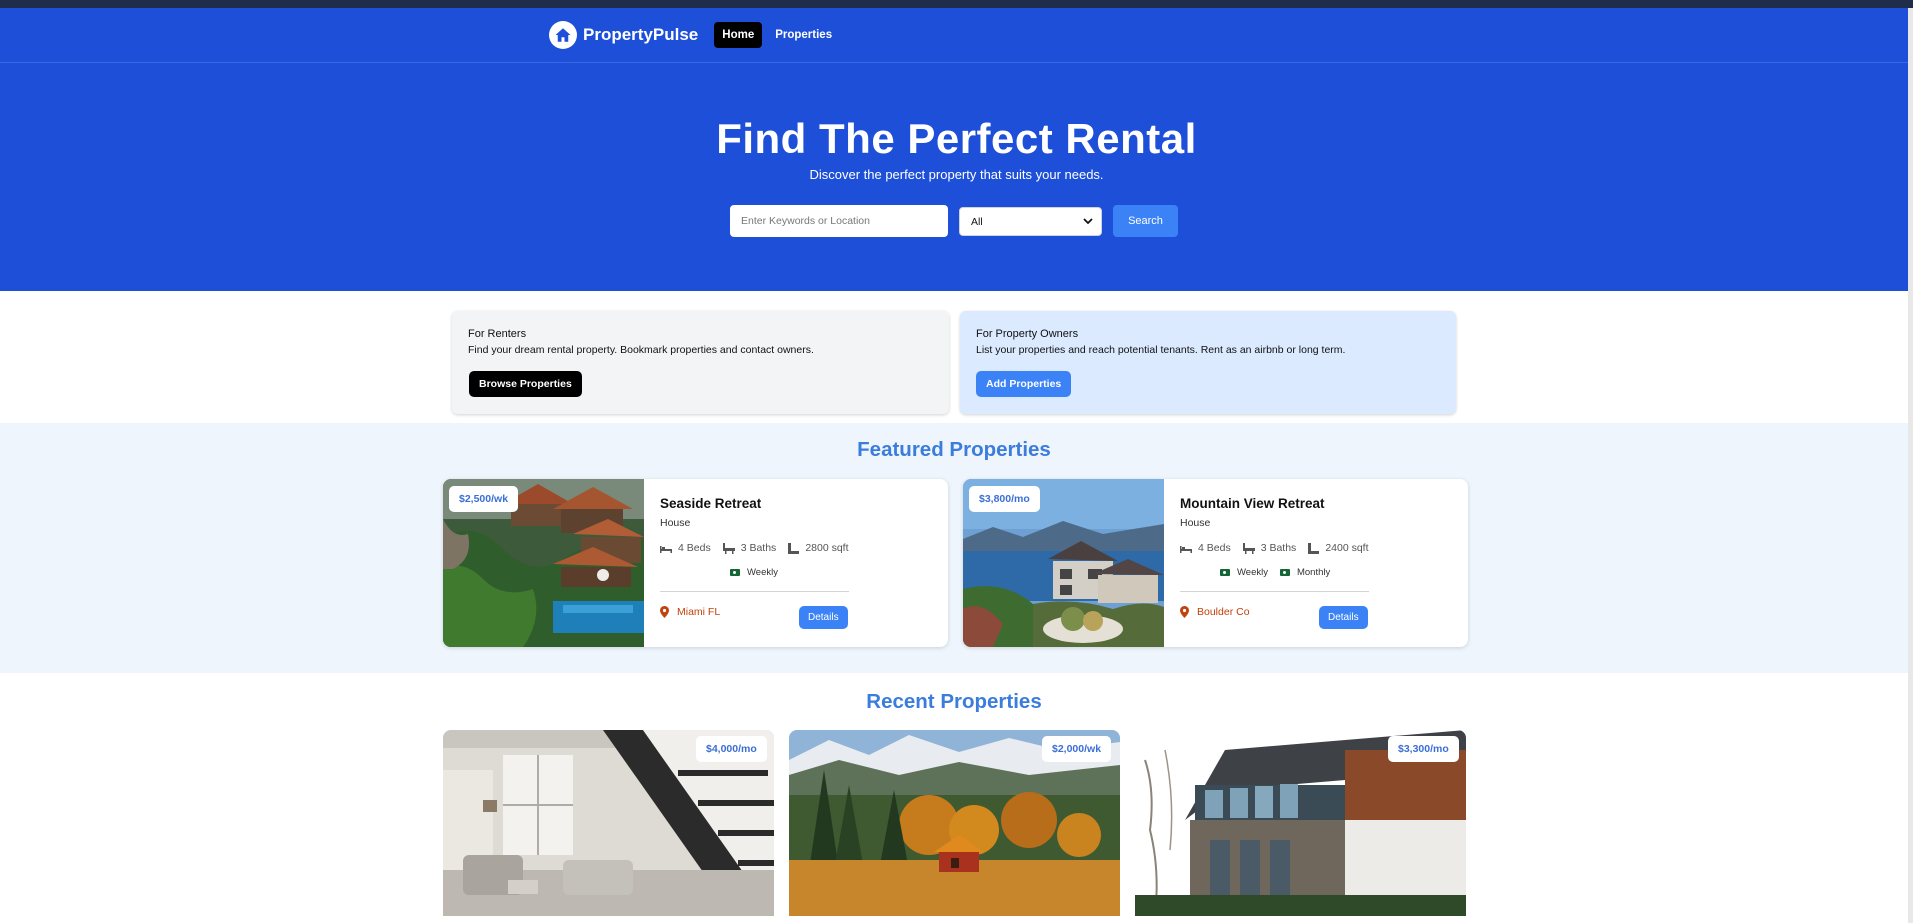  What do you see at coordinates (738, 35) in the screenshot?
I see `nav-link-home: Home` at bounding box center [738, 35].